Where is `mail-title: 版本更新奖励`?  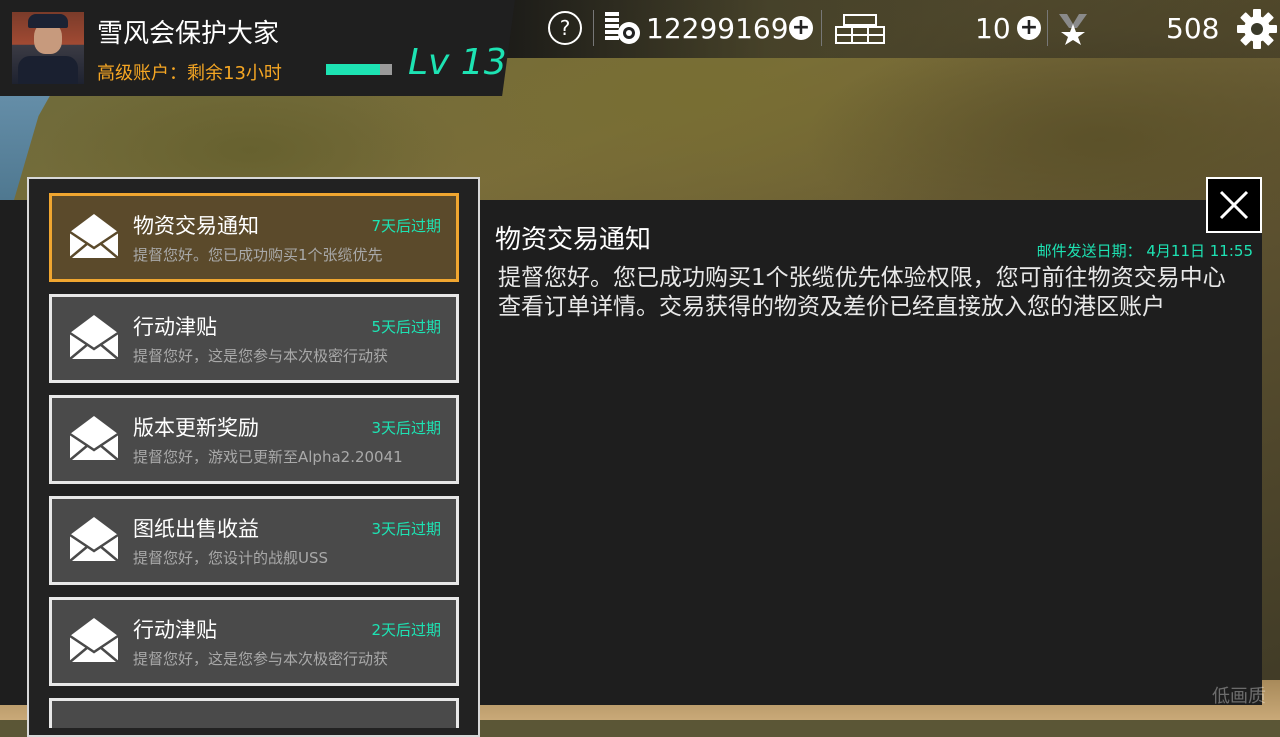 mail-title: 版本更新奖励 is located at coordinates (196, 428).